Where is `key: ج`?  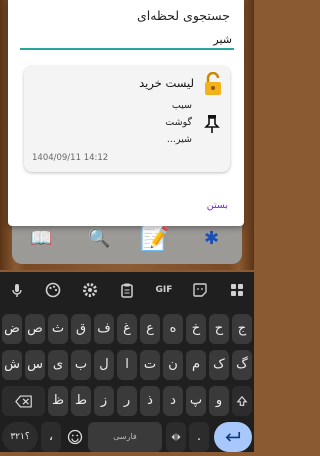
key: ج is located at coordinates (242, 329).